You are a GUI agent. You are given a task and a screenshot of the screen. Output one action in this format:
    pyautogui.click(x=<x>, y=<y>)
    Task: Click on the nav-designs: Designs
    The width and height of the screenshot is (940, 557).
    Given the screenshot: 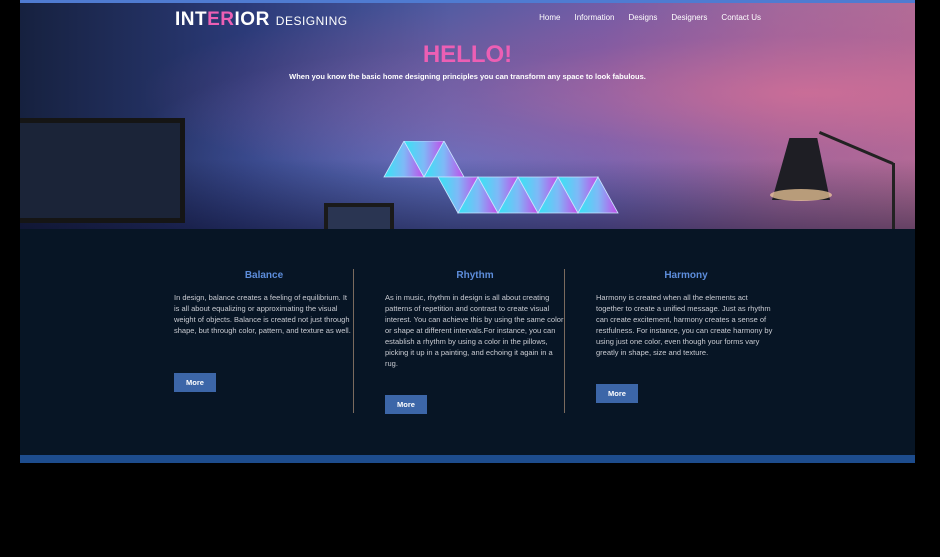 What is the action you would take?
    pyautogui.click(x=643, y=17)
    